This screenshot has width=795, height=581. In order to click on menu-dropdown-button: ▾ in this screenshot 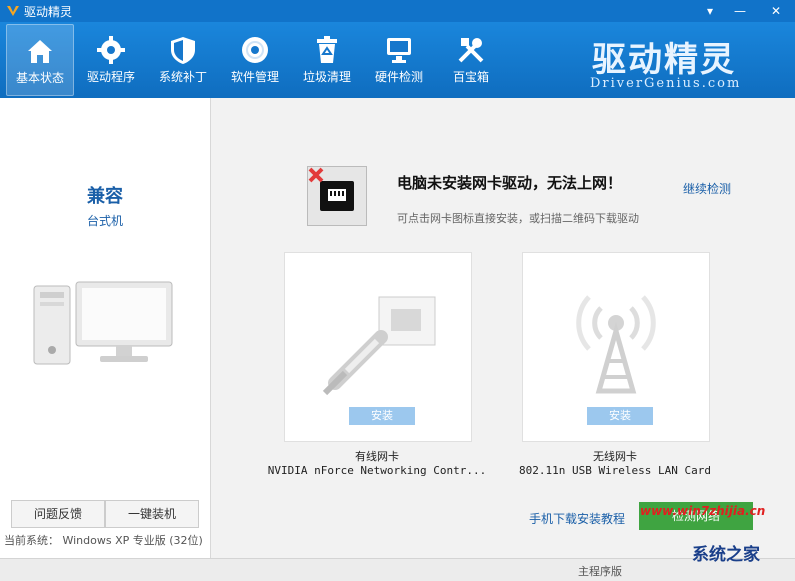, I will do `click(710, 11)`.